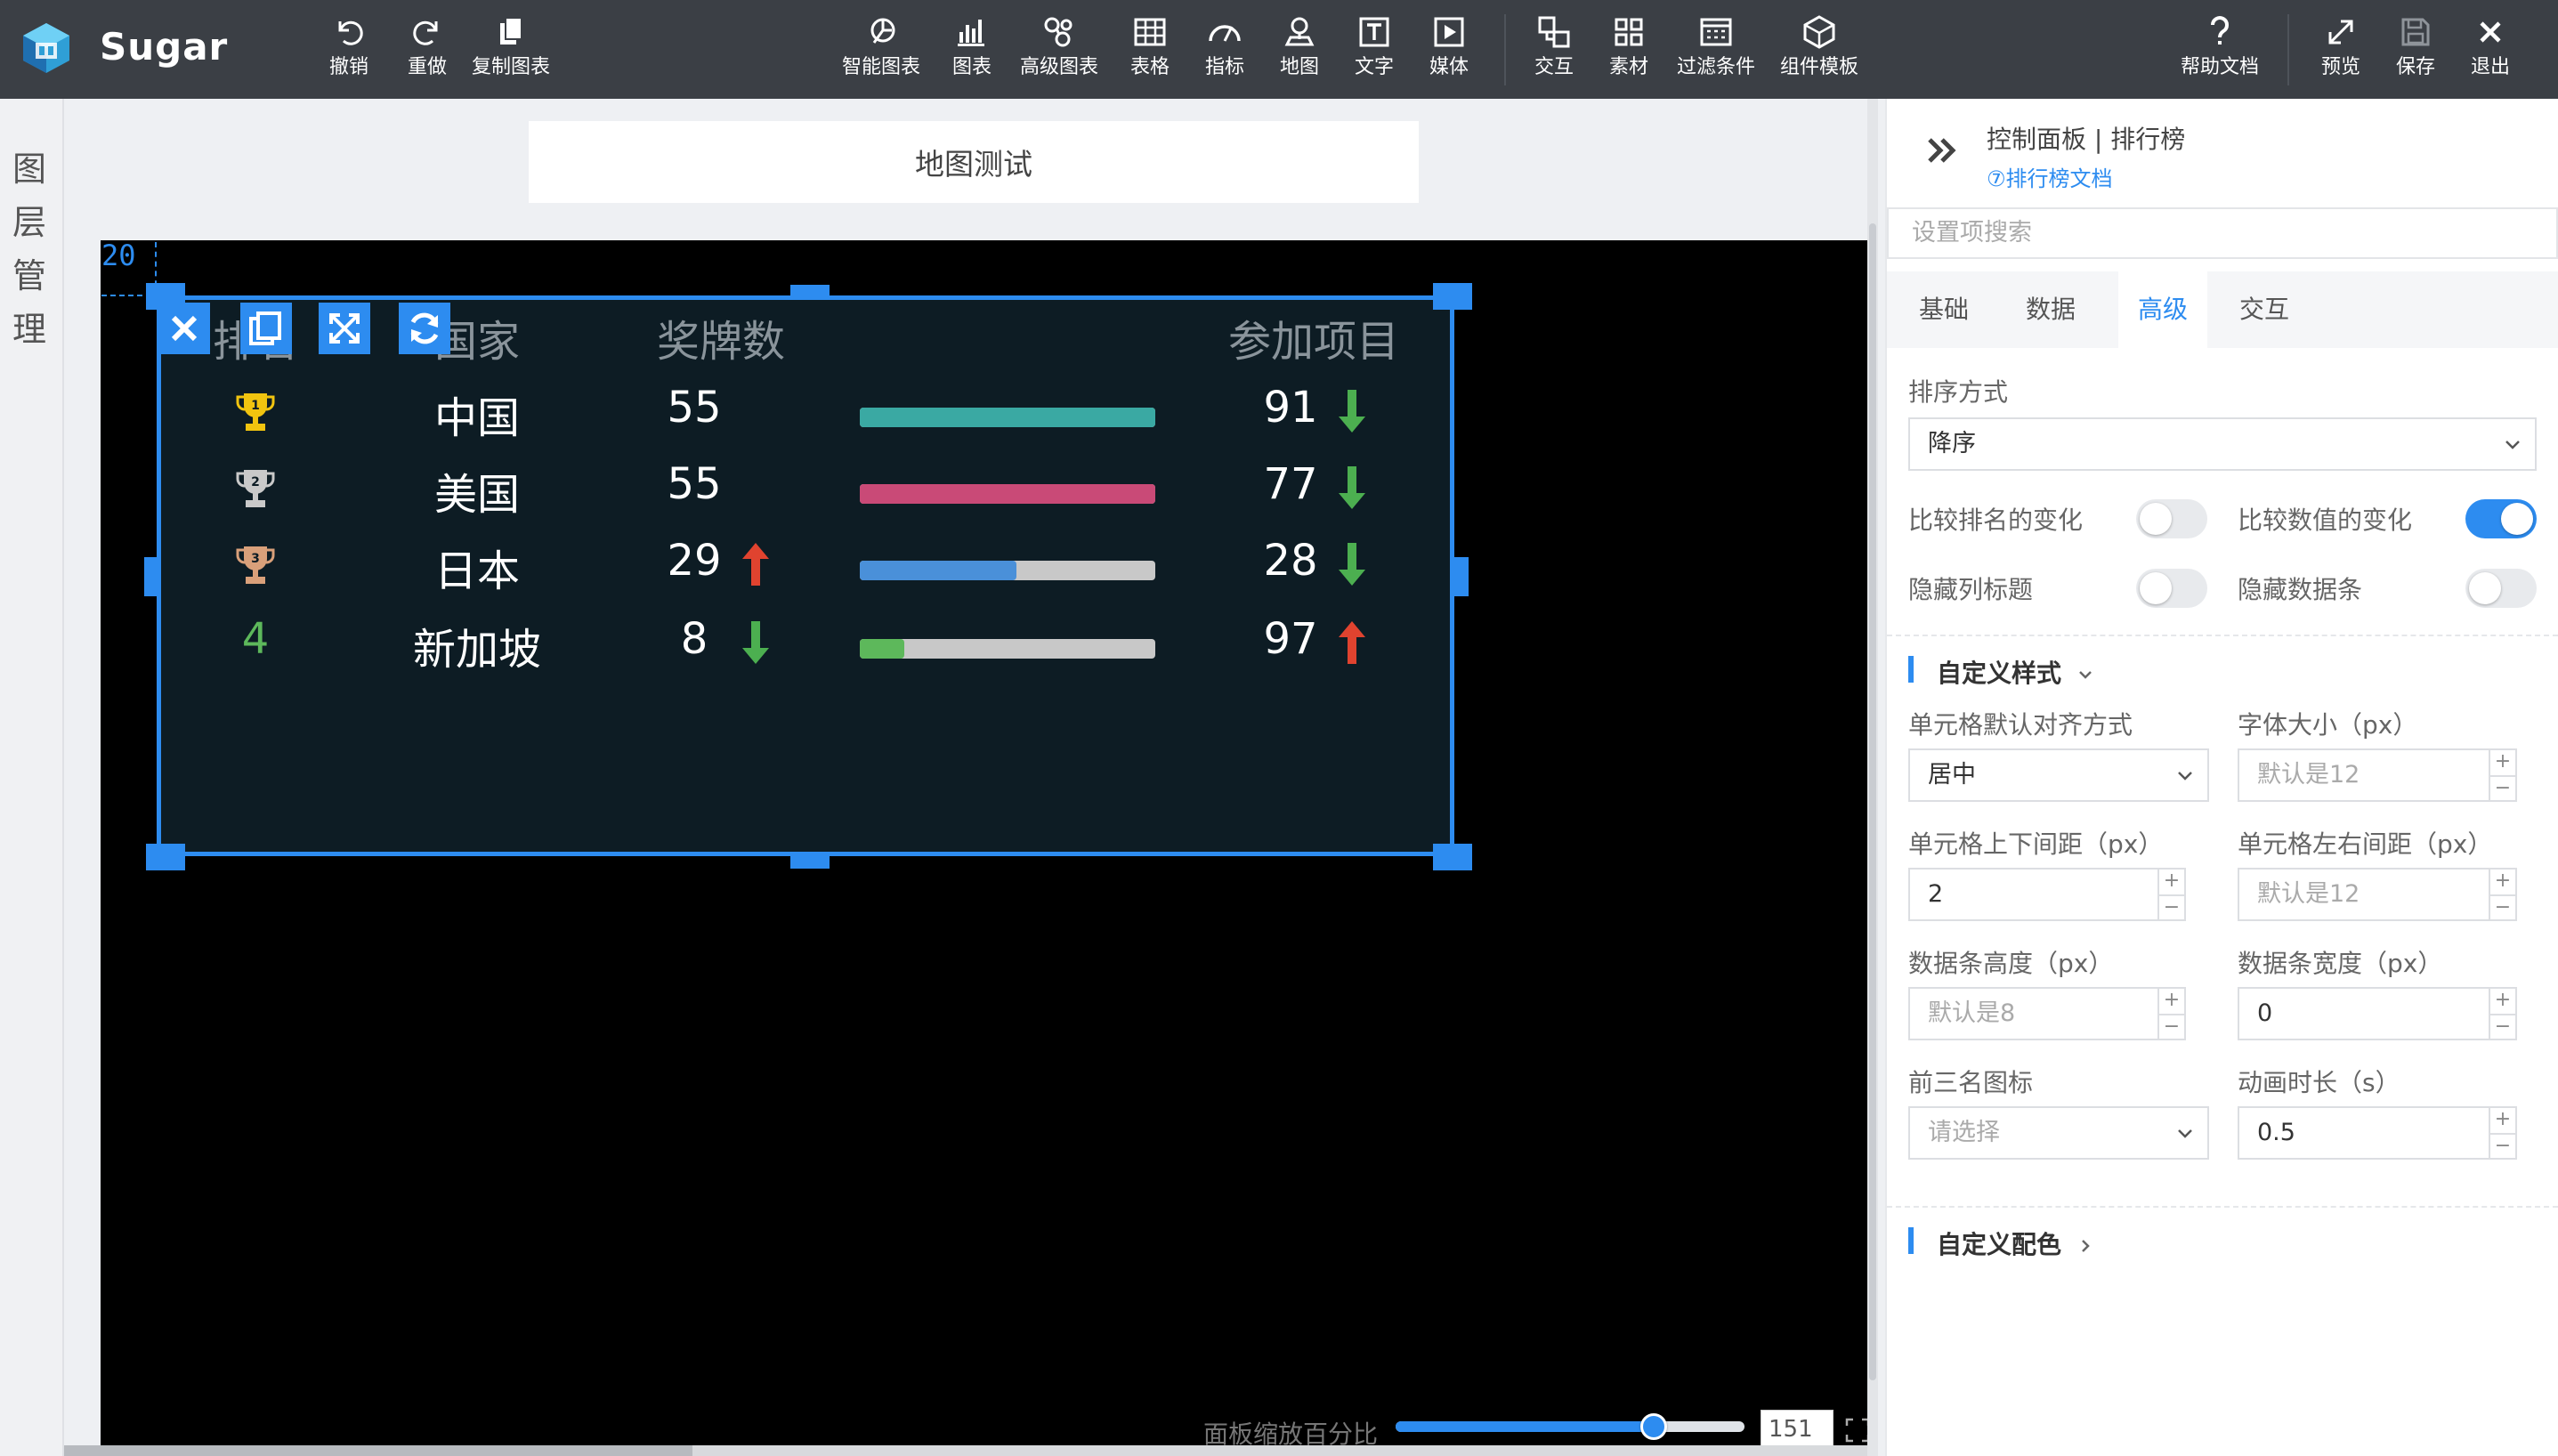  I want to click on indicator-button: 指标, so click(1224, 50).